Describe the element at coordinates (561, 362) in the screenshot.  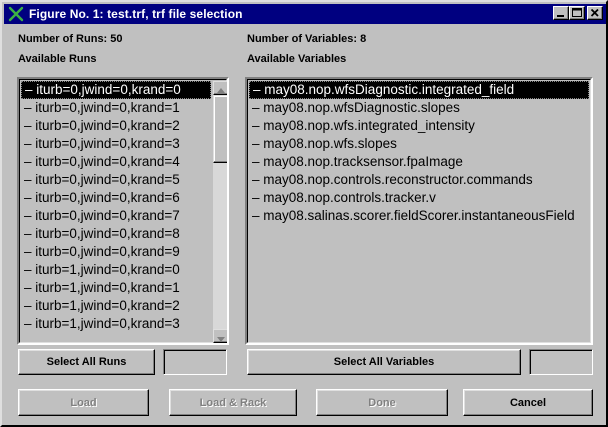
I see `variables-selection-field` at that location.